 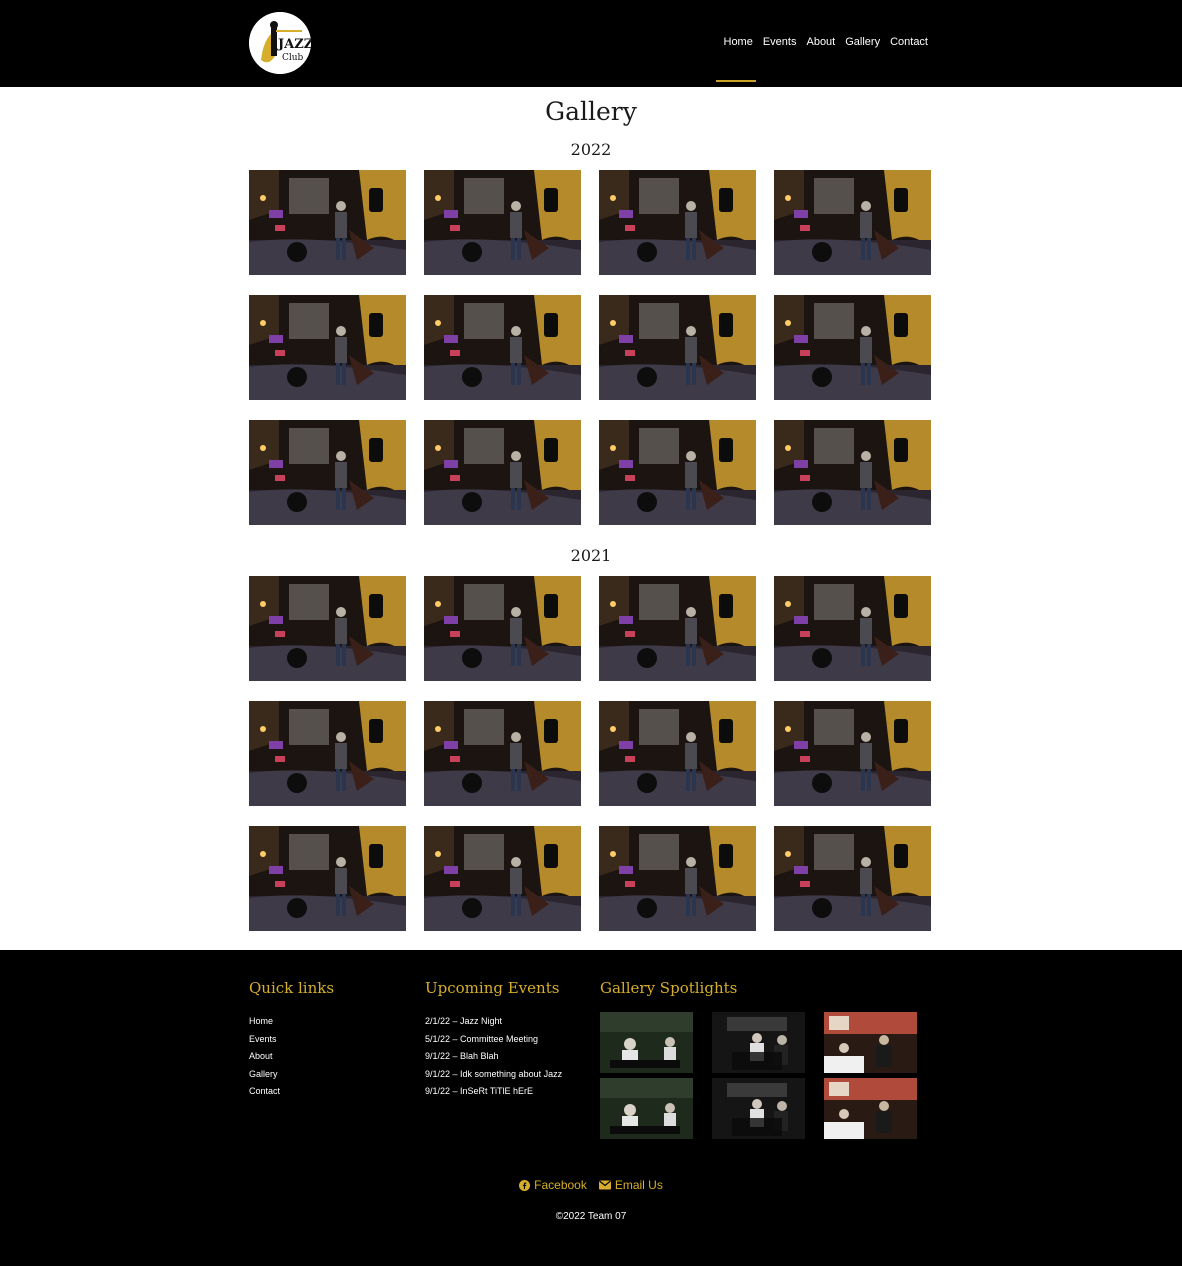 I want to click on quick-link-item: Gallery, so click(x=264, y=1075).